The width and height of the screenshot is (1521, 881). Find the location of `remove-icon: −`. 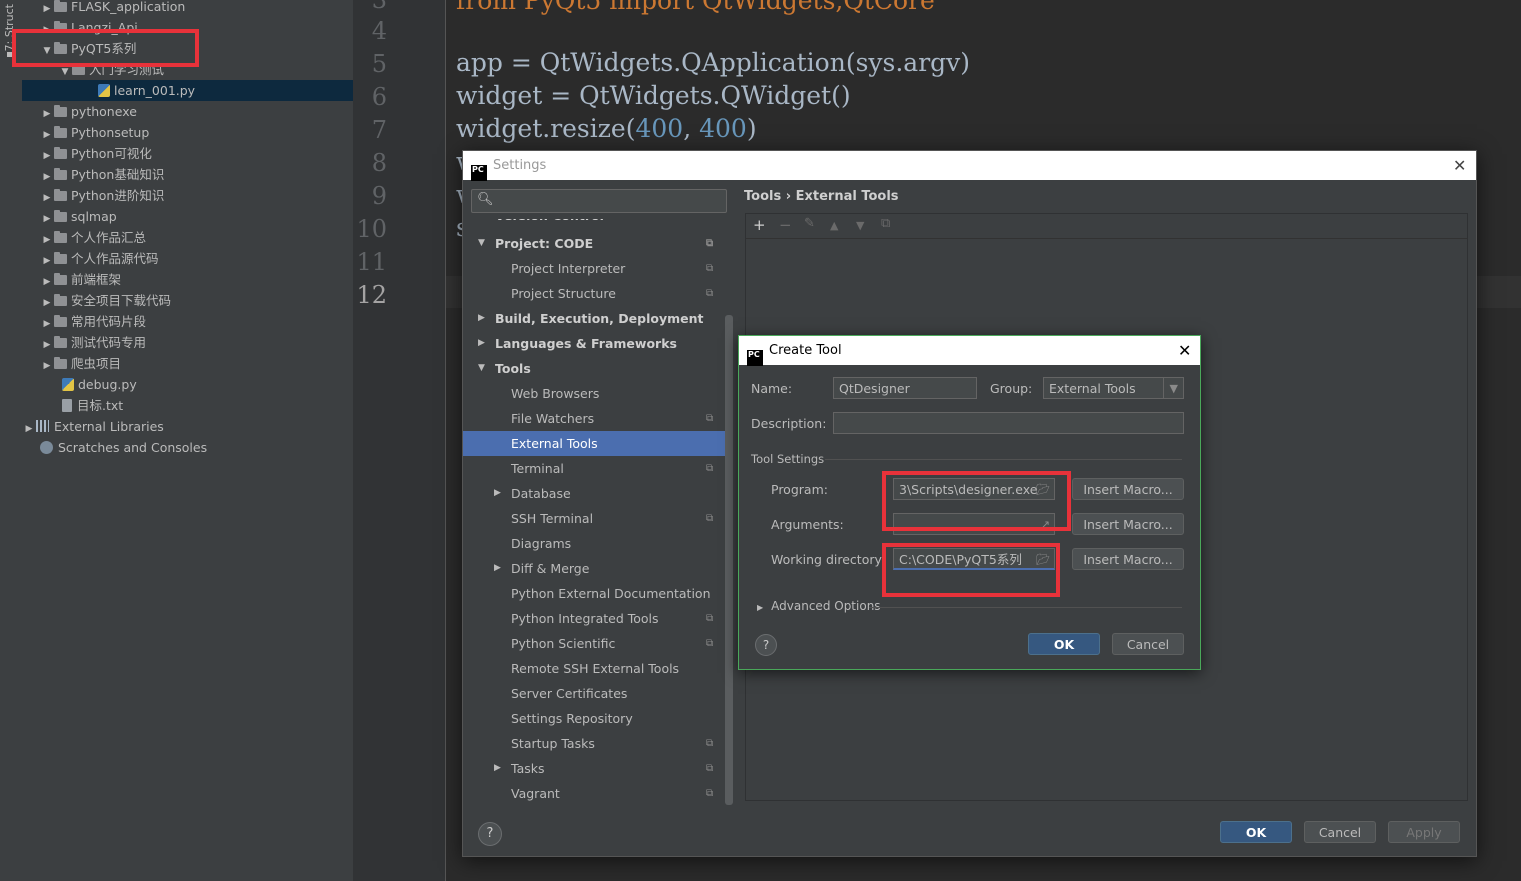

remove-icon: − is located at coordinates (785, 225).